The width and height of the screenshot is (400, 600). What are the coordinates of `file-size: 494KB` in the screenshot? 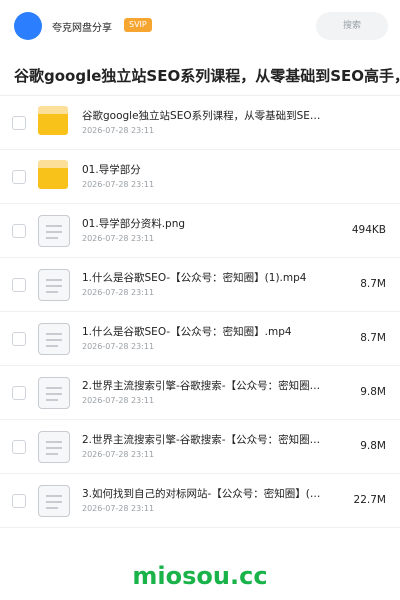 It's located at (368, 230).